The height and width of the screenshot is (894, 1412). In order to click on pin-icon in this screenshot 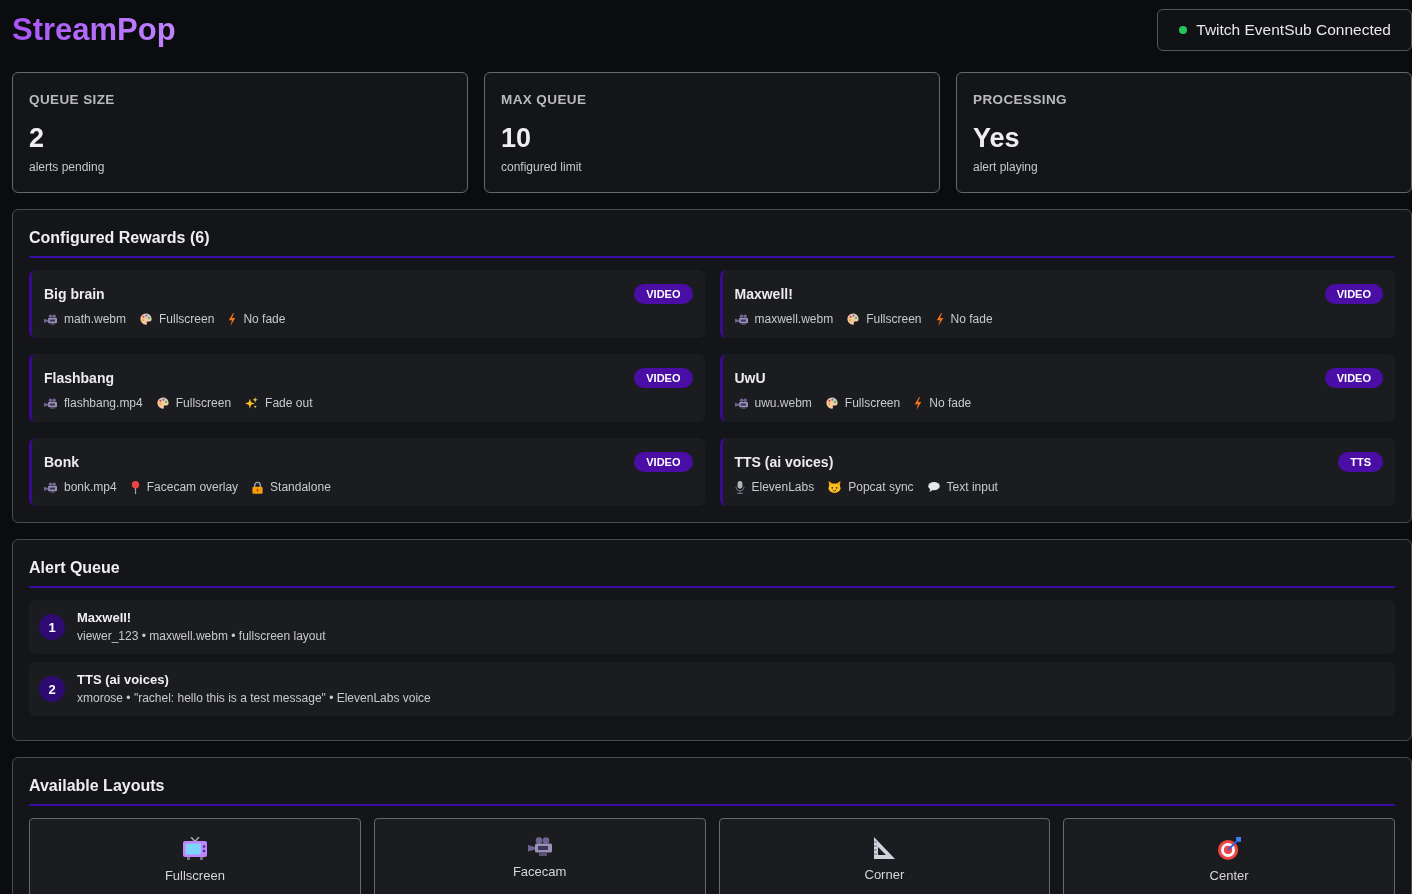, I will do `click(135, 487)`.